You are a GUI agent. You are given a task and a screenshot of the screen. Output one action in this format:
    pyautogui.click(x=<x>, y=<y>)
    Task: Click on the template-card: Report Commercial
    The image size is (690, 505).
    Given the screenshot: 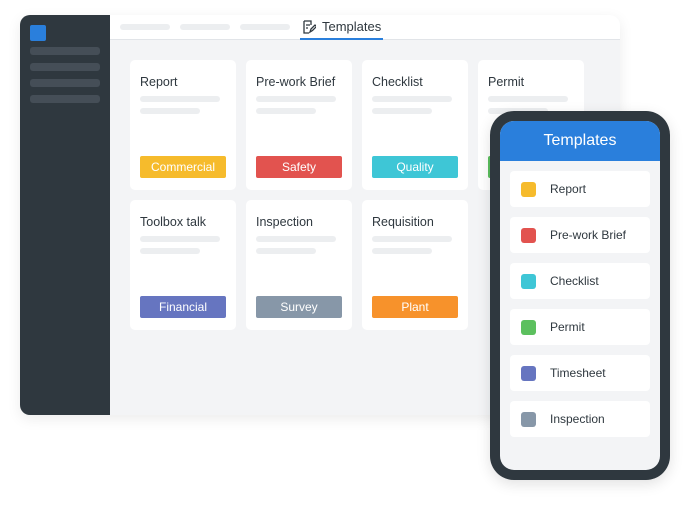 What is the action you would take?
    pyautogui.click(x=183, y=125)
    